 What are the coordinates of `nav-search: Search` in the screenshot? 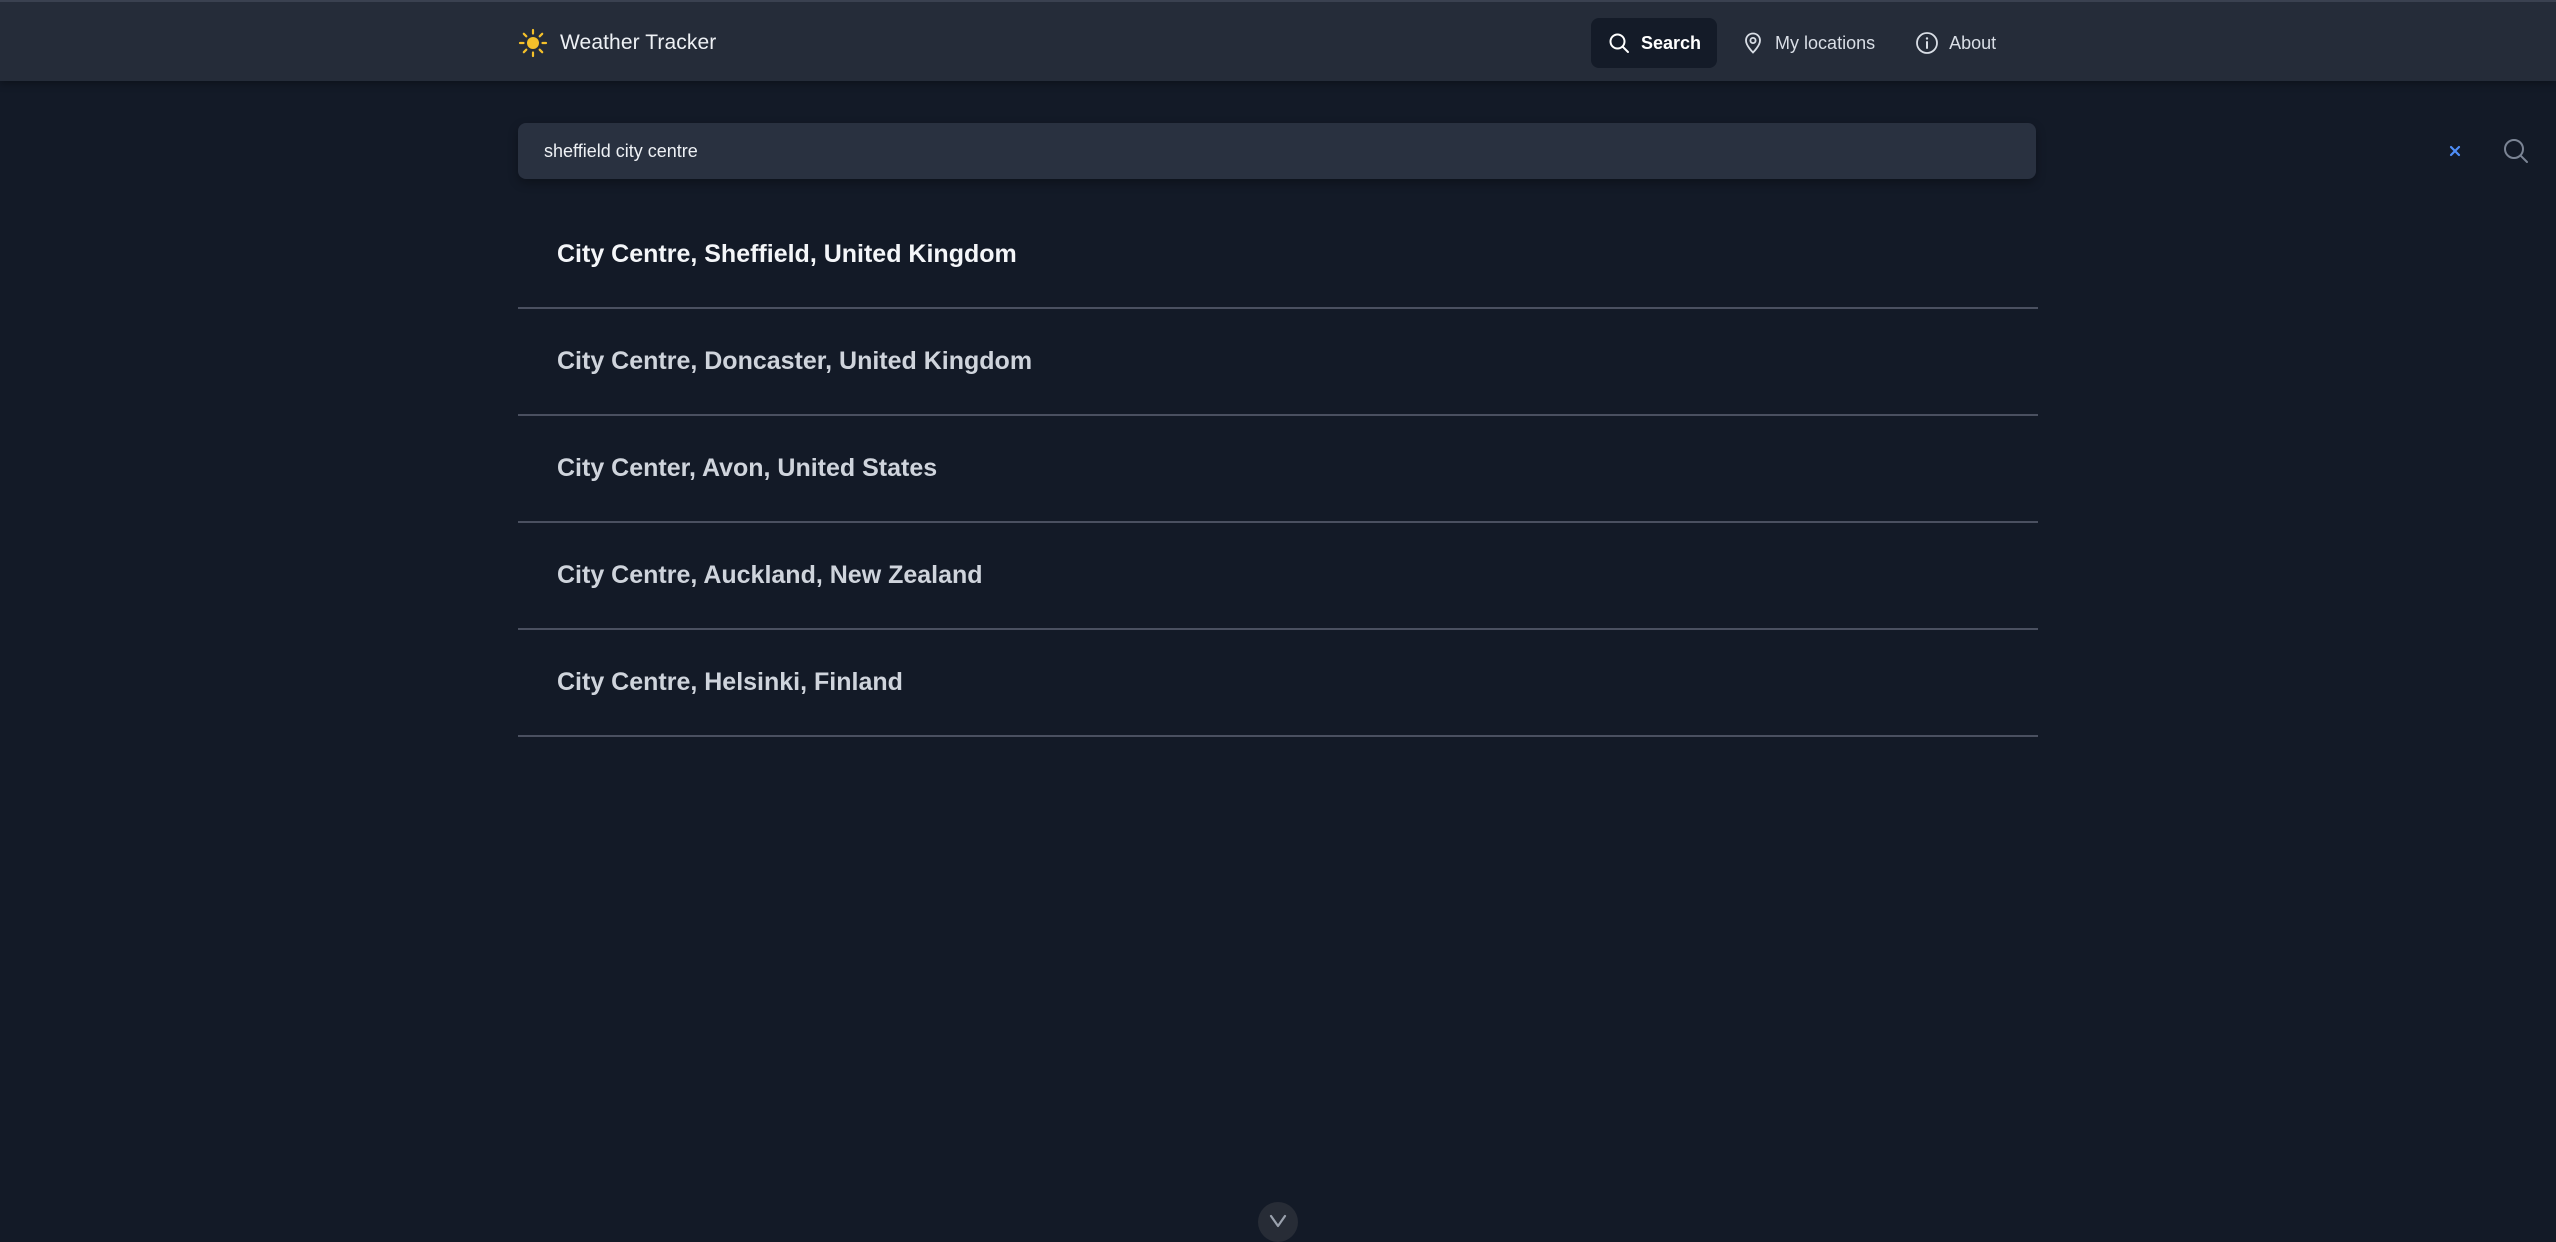 It's located at (1654, 43).